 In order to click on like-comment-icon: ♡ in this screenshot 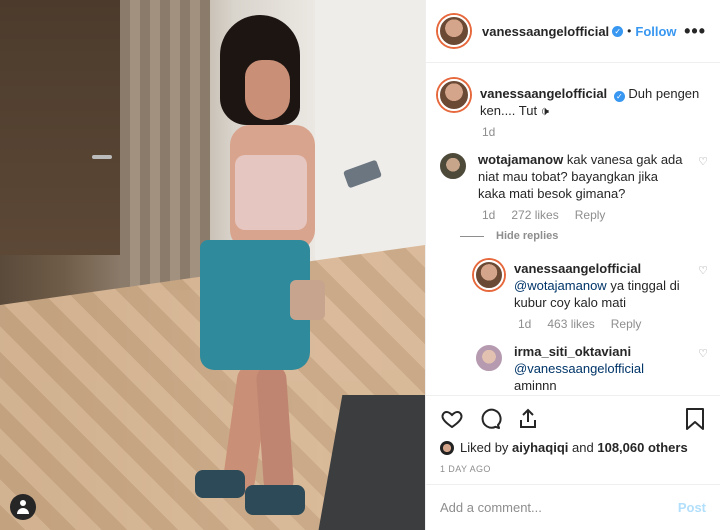, I will do `click(703, 178)`.